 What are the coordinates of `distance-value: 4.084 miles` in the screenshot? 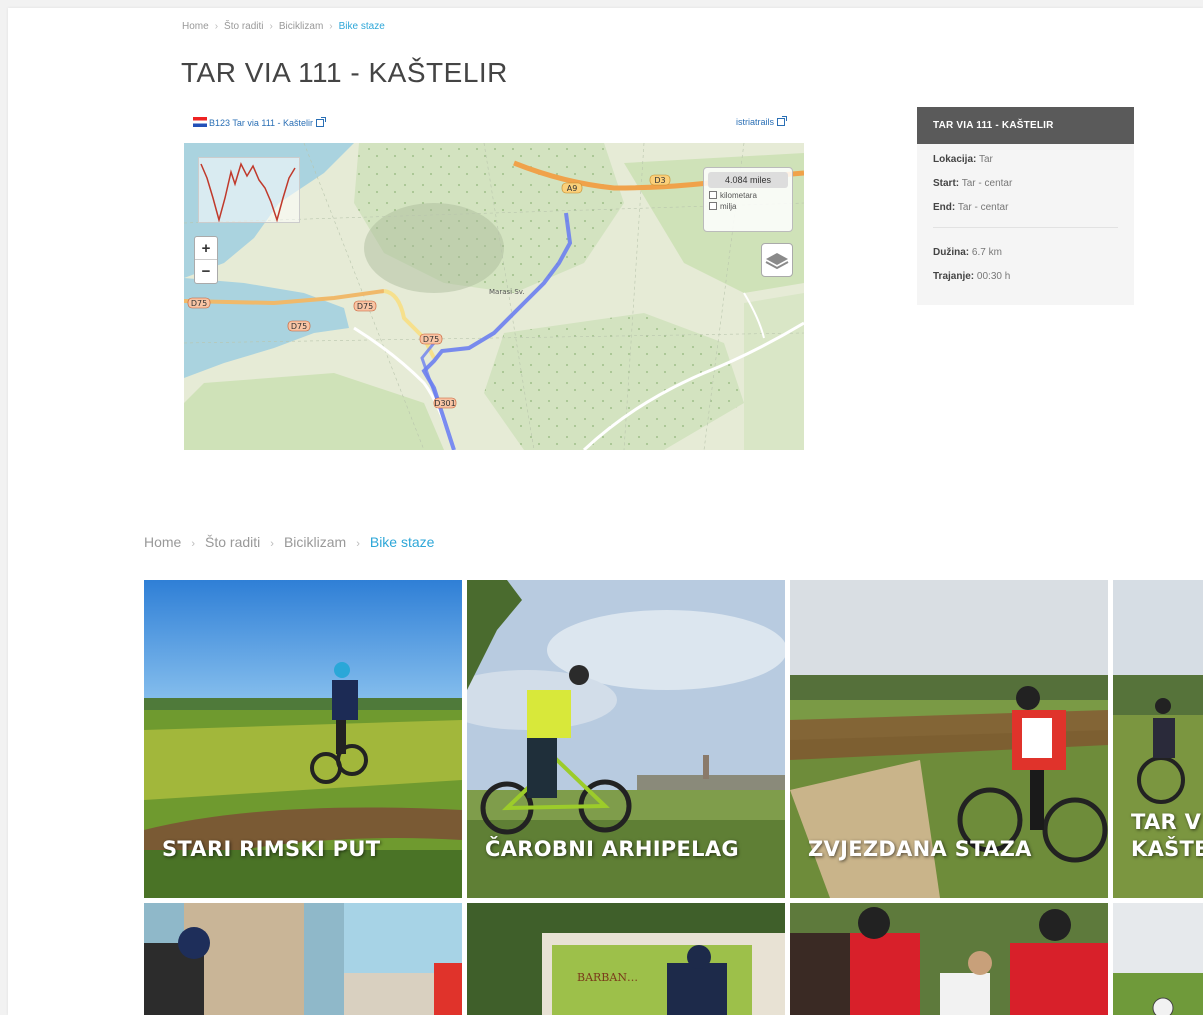 It's located at (748, 180).